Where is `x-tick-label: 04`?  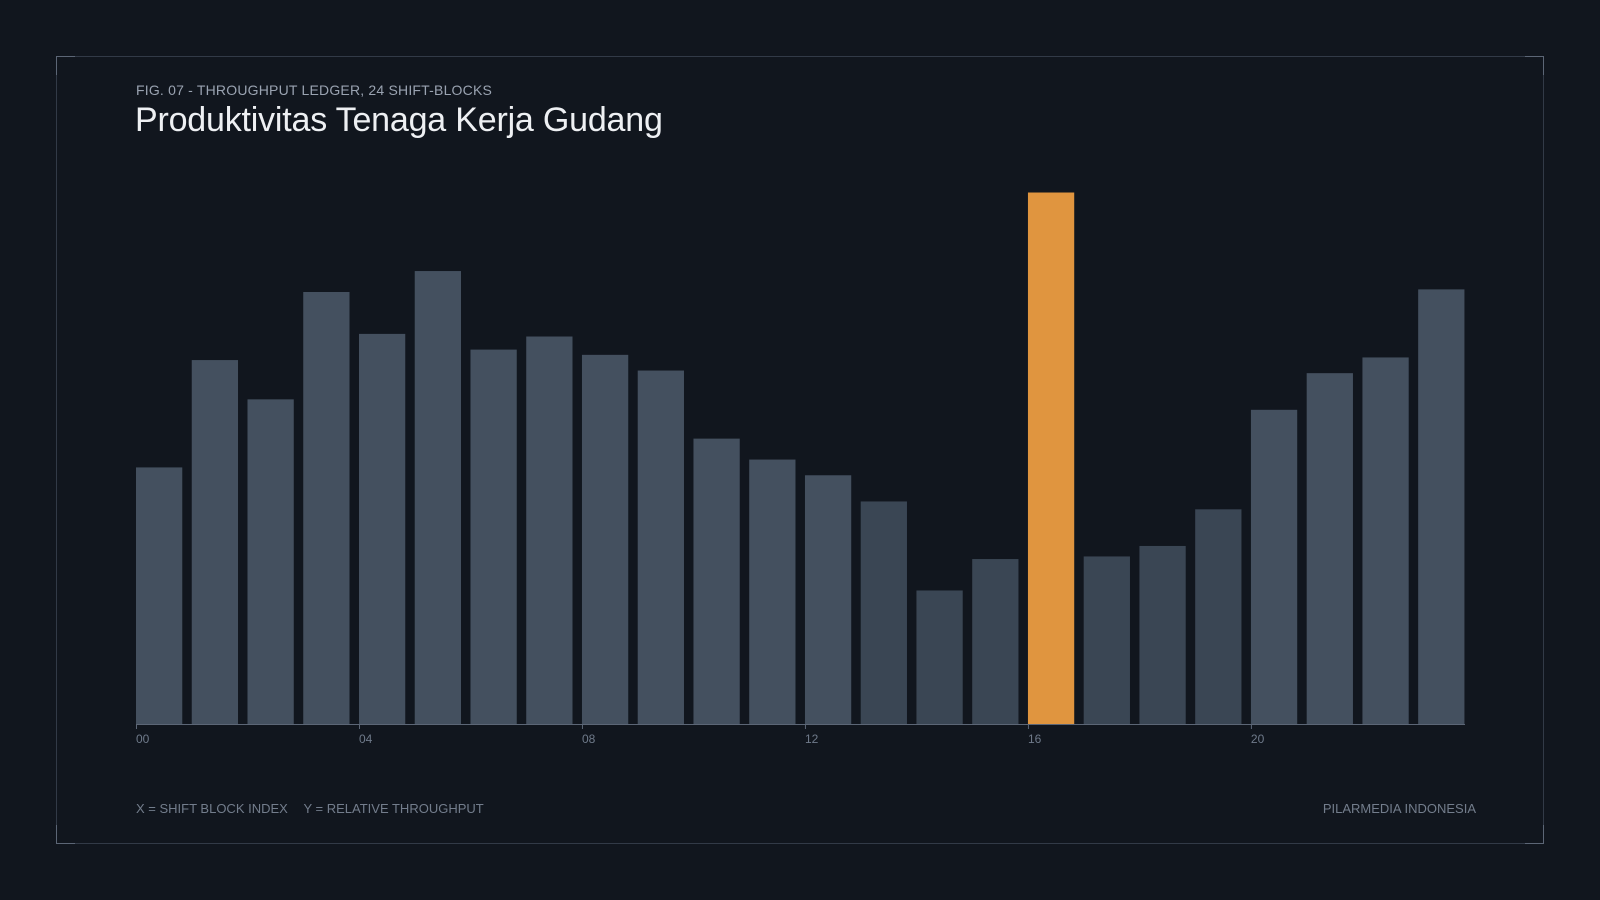
x-tick-label: 04 is located at coordinates (366, 739).